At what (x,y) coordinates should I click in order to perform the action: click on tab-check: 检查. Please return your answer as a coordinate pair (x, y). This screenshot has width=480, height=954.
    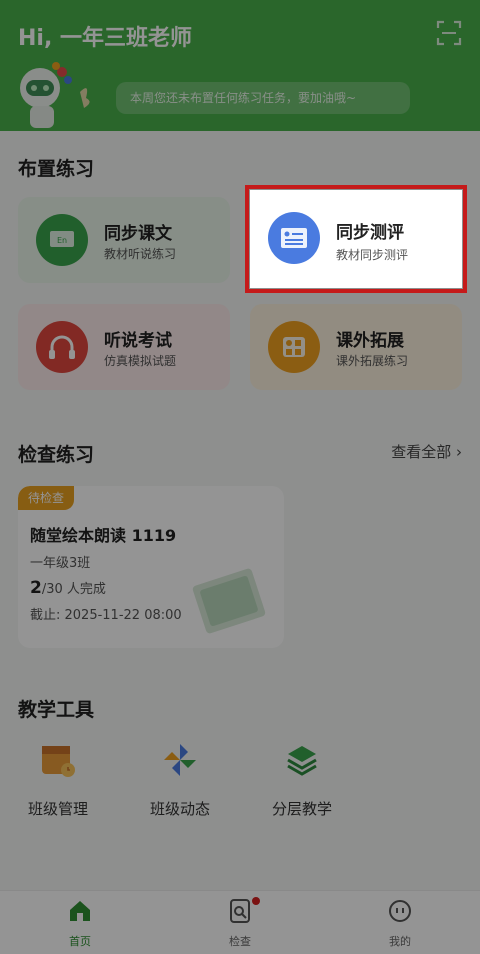
    Looking at the image, I should click on (240, 925).